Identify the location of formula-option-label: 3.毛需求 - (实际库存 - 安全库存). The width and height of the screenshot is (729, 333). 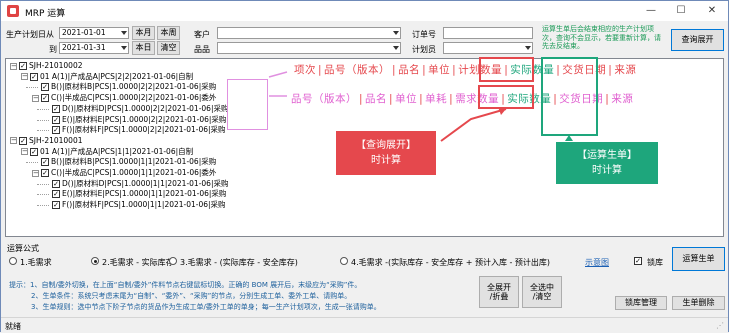
(239, 262).